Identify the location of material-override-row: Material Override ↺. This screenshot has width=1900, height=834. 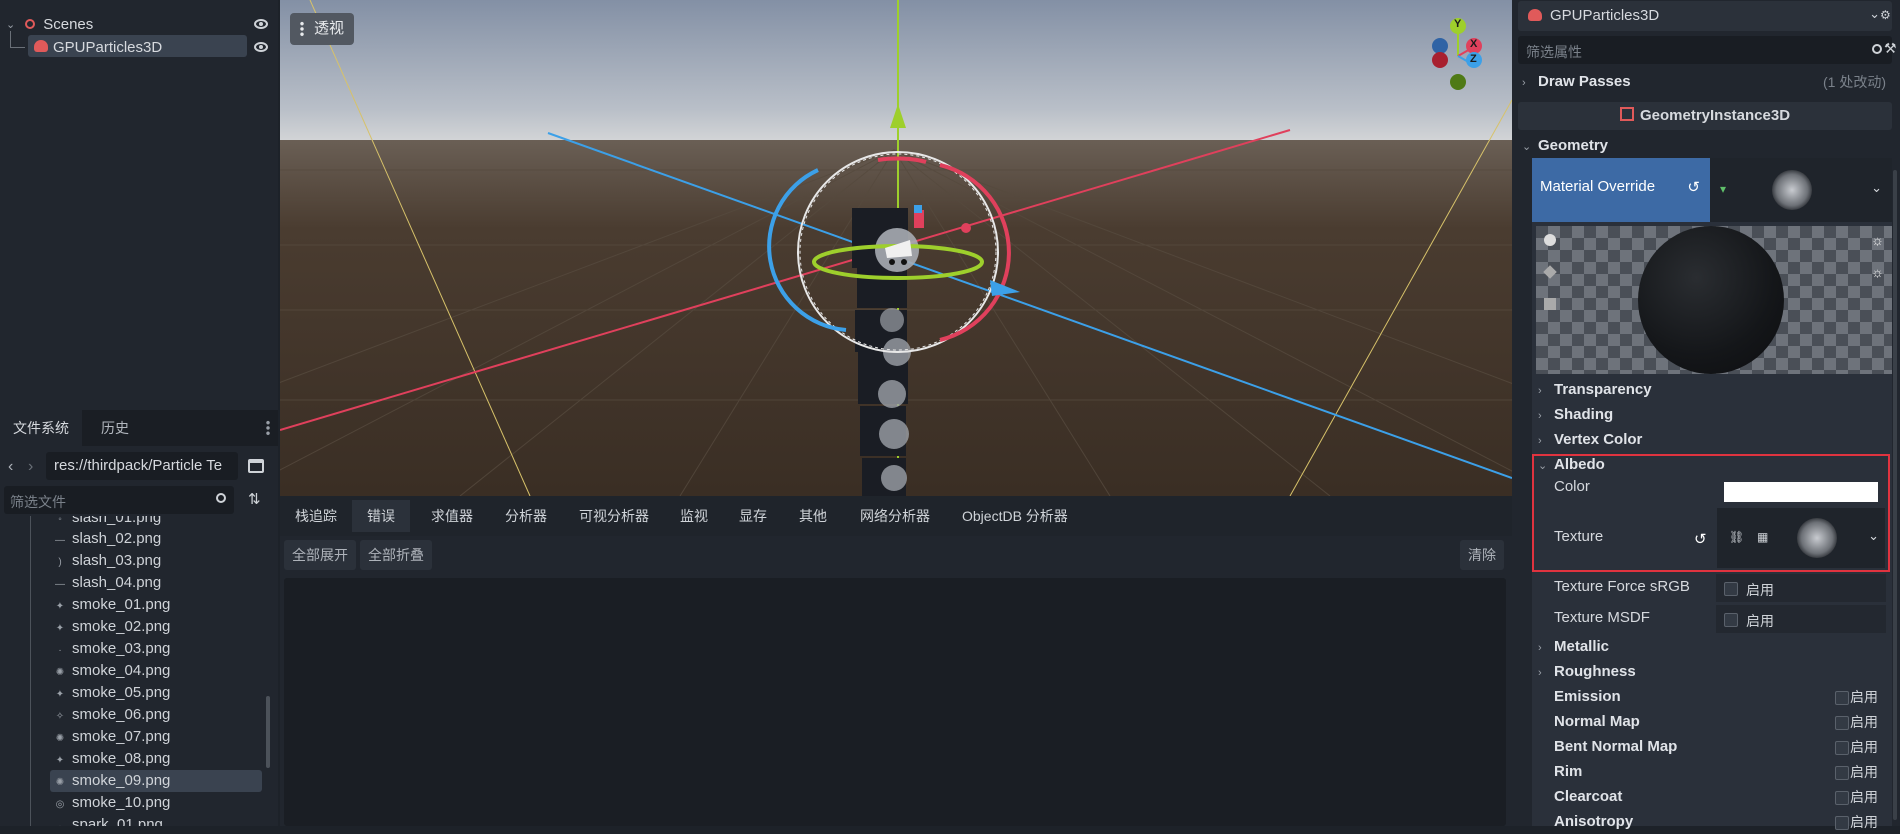
(1621, 190).